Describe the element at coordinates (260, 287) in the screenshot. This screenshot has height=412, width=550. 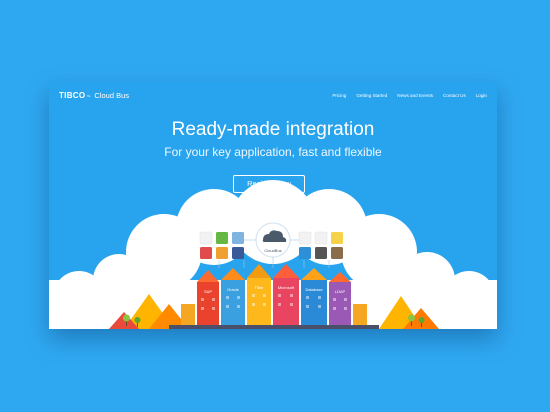
I see `svg-text: Tibbr` at that location.